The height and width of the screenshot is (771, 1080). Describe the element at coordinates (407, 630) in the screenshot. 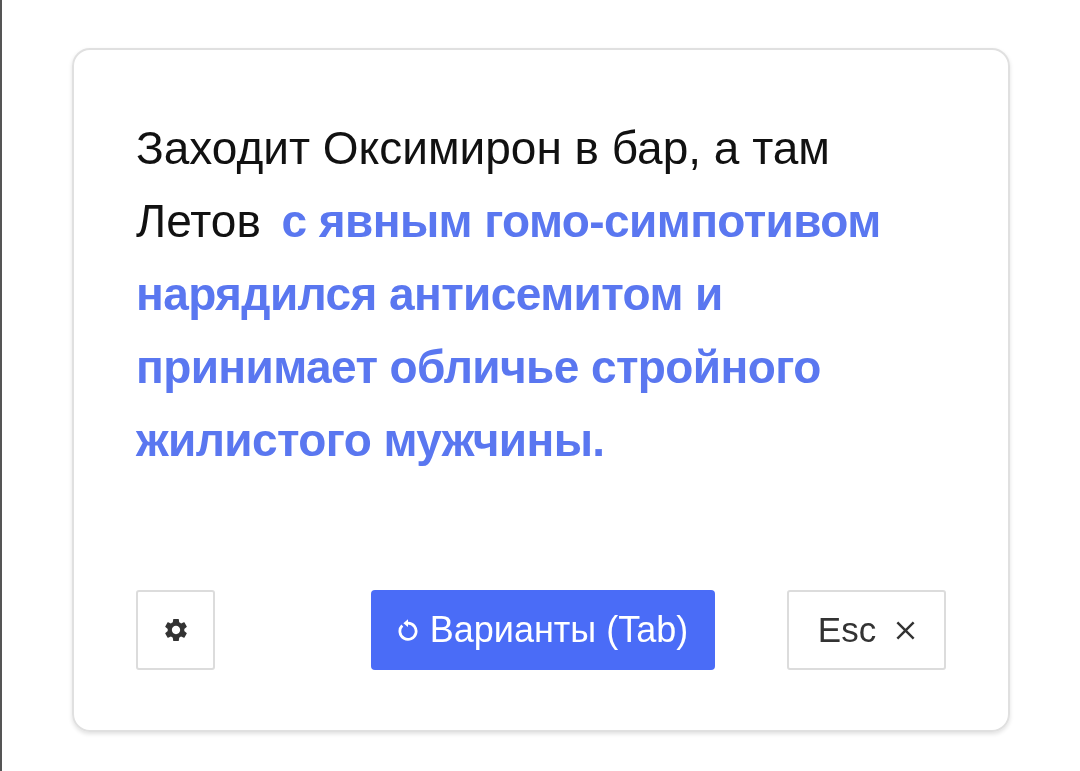

I see `refresh-icon` at that location.